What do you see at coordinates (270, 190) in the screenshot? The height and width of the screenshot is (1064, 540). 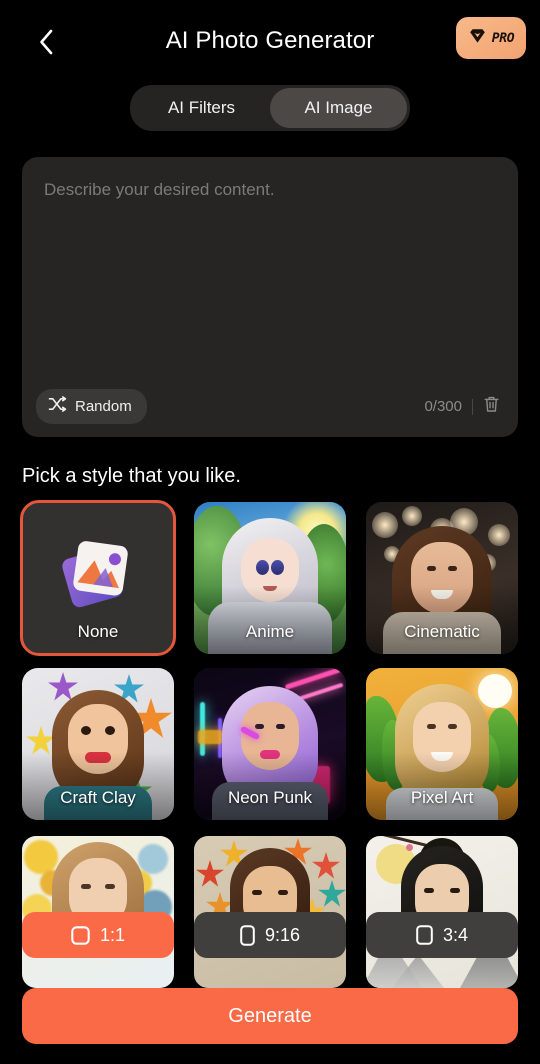 I see `prompt-input-placeholder: Describe your desired content.` at bounding box center [270, 190].